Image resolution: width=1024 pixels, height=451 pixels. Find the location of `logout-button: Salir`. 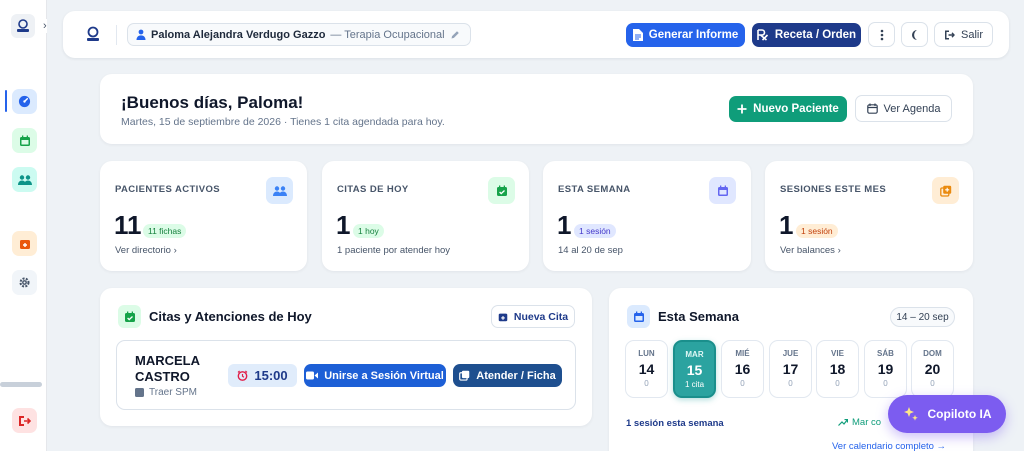

logout-button: Salir is located at coordinates (963, 34).